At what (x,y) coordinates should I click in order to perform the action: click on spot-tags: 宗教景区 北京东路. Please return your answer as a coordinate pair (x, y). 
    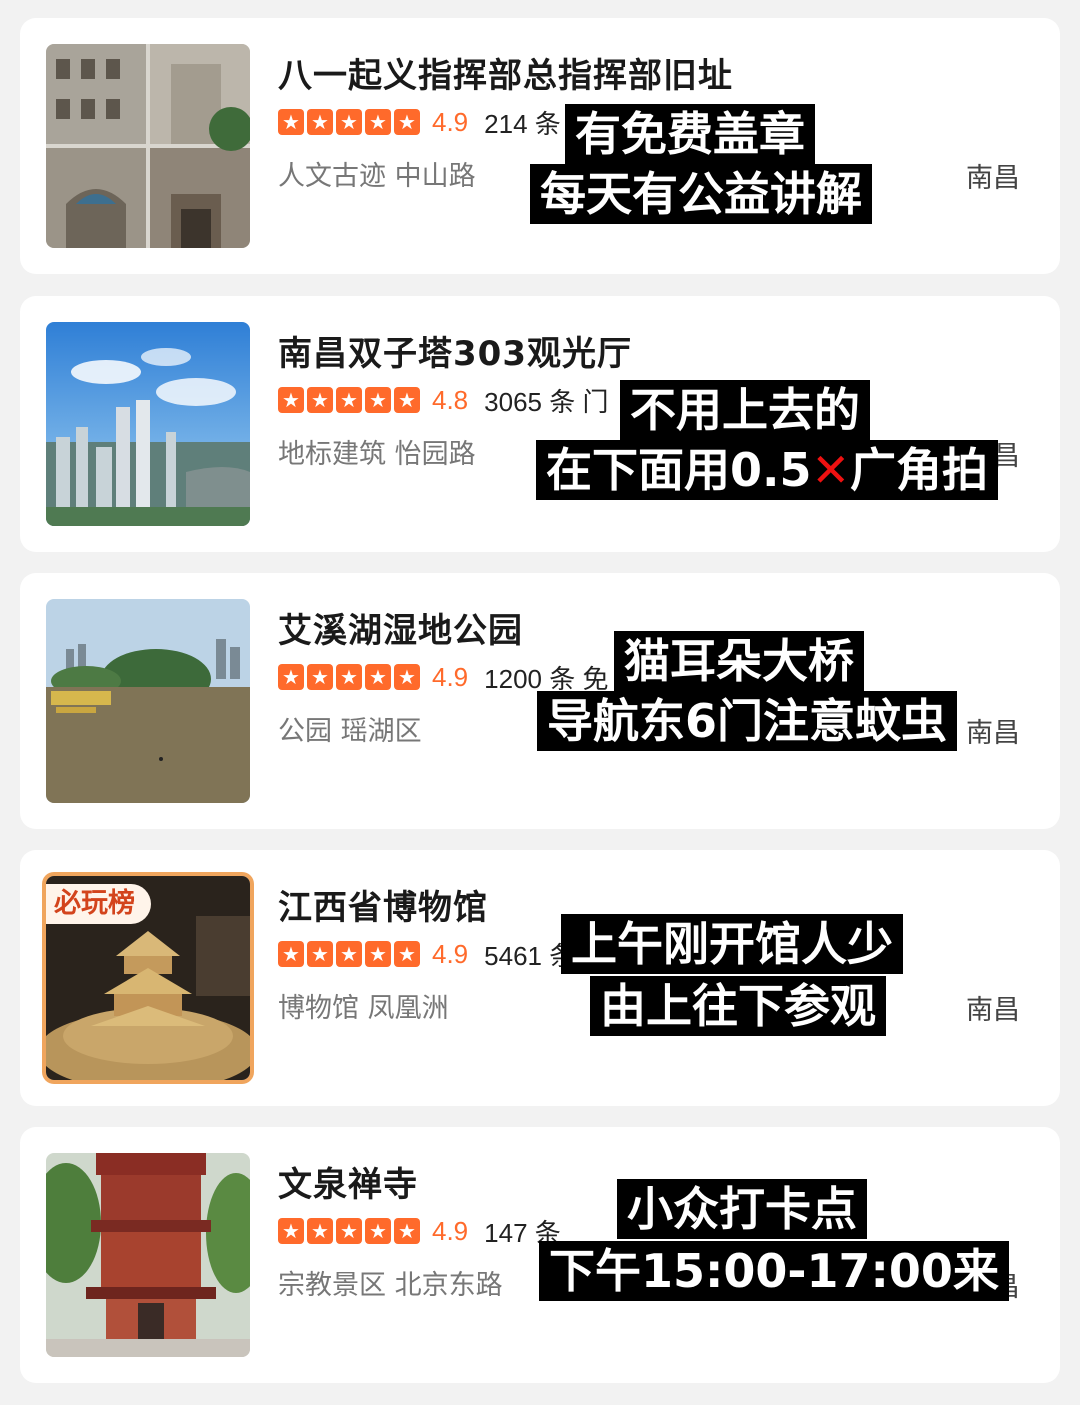
    Looking at the image, I should click on (390, 1285).